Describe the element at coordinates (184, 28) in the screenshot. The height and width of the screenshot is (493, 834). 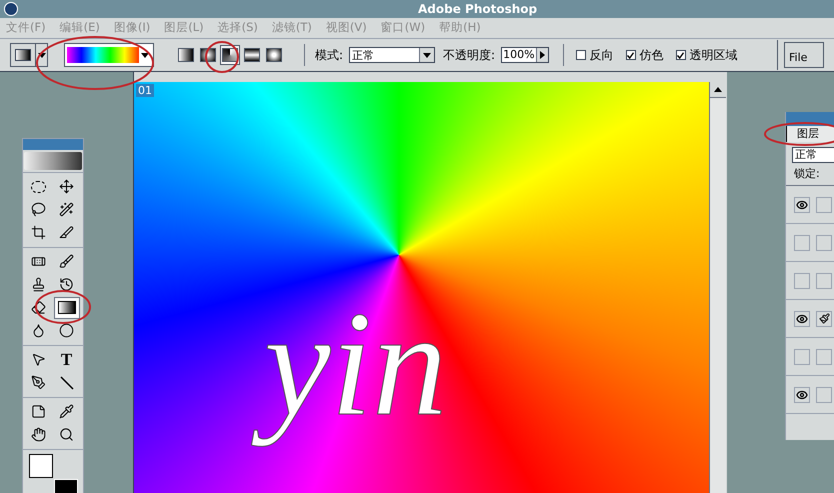
I see `menu-item: 图层(L)` at that location.